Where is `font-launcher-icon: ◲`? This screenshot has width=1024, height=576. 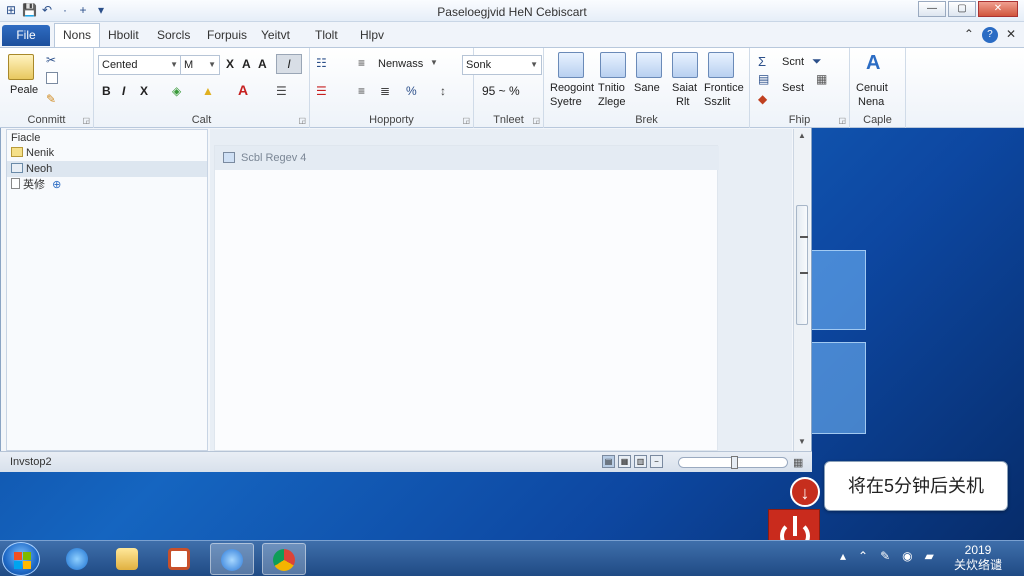
font-launcher-icon: ◲ is located at coordinates (302, 120).